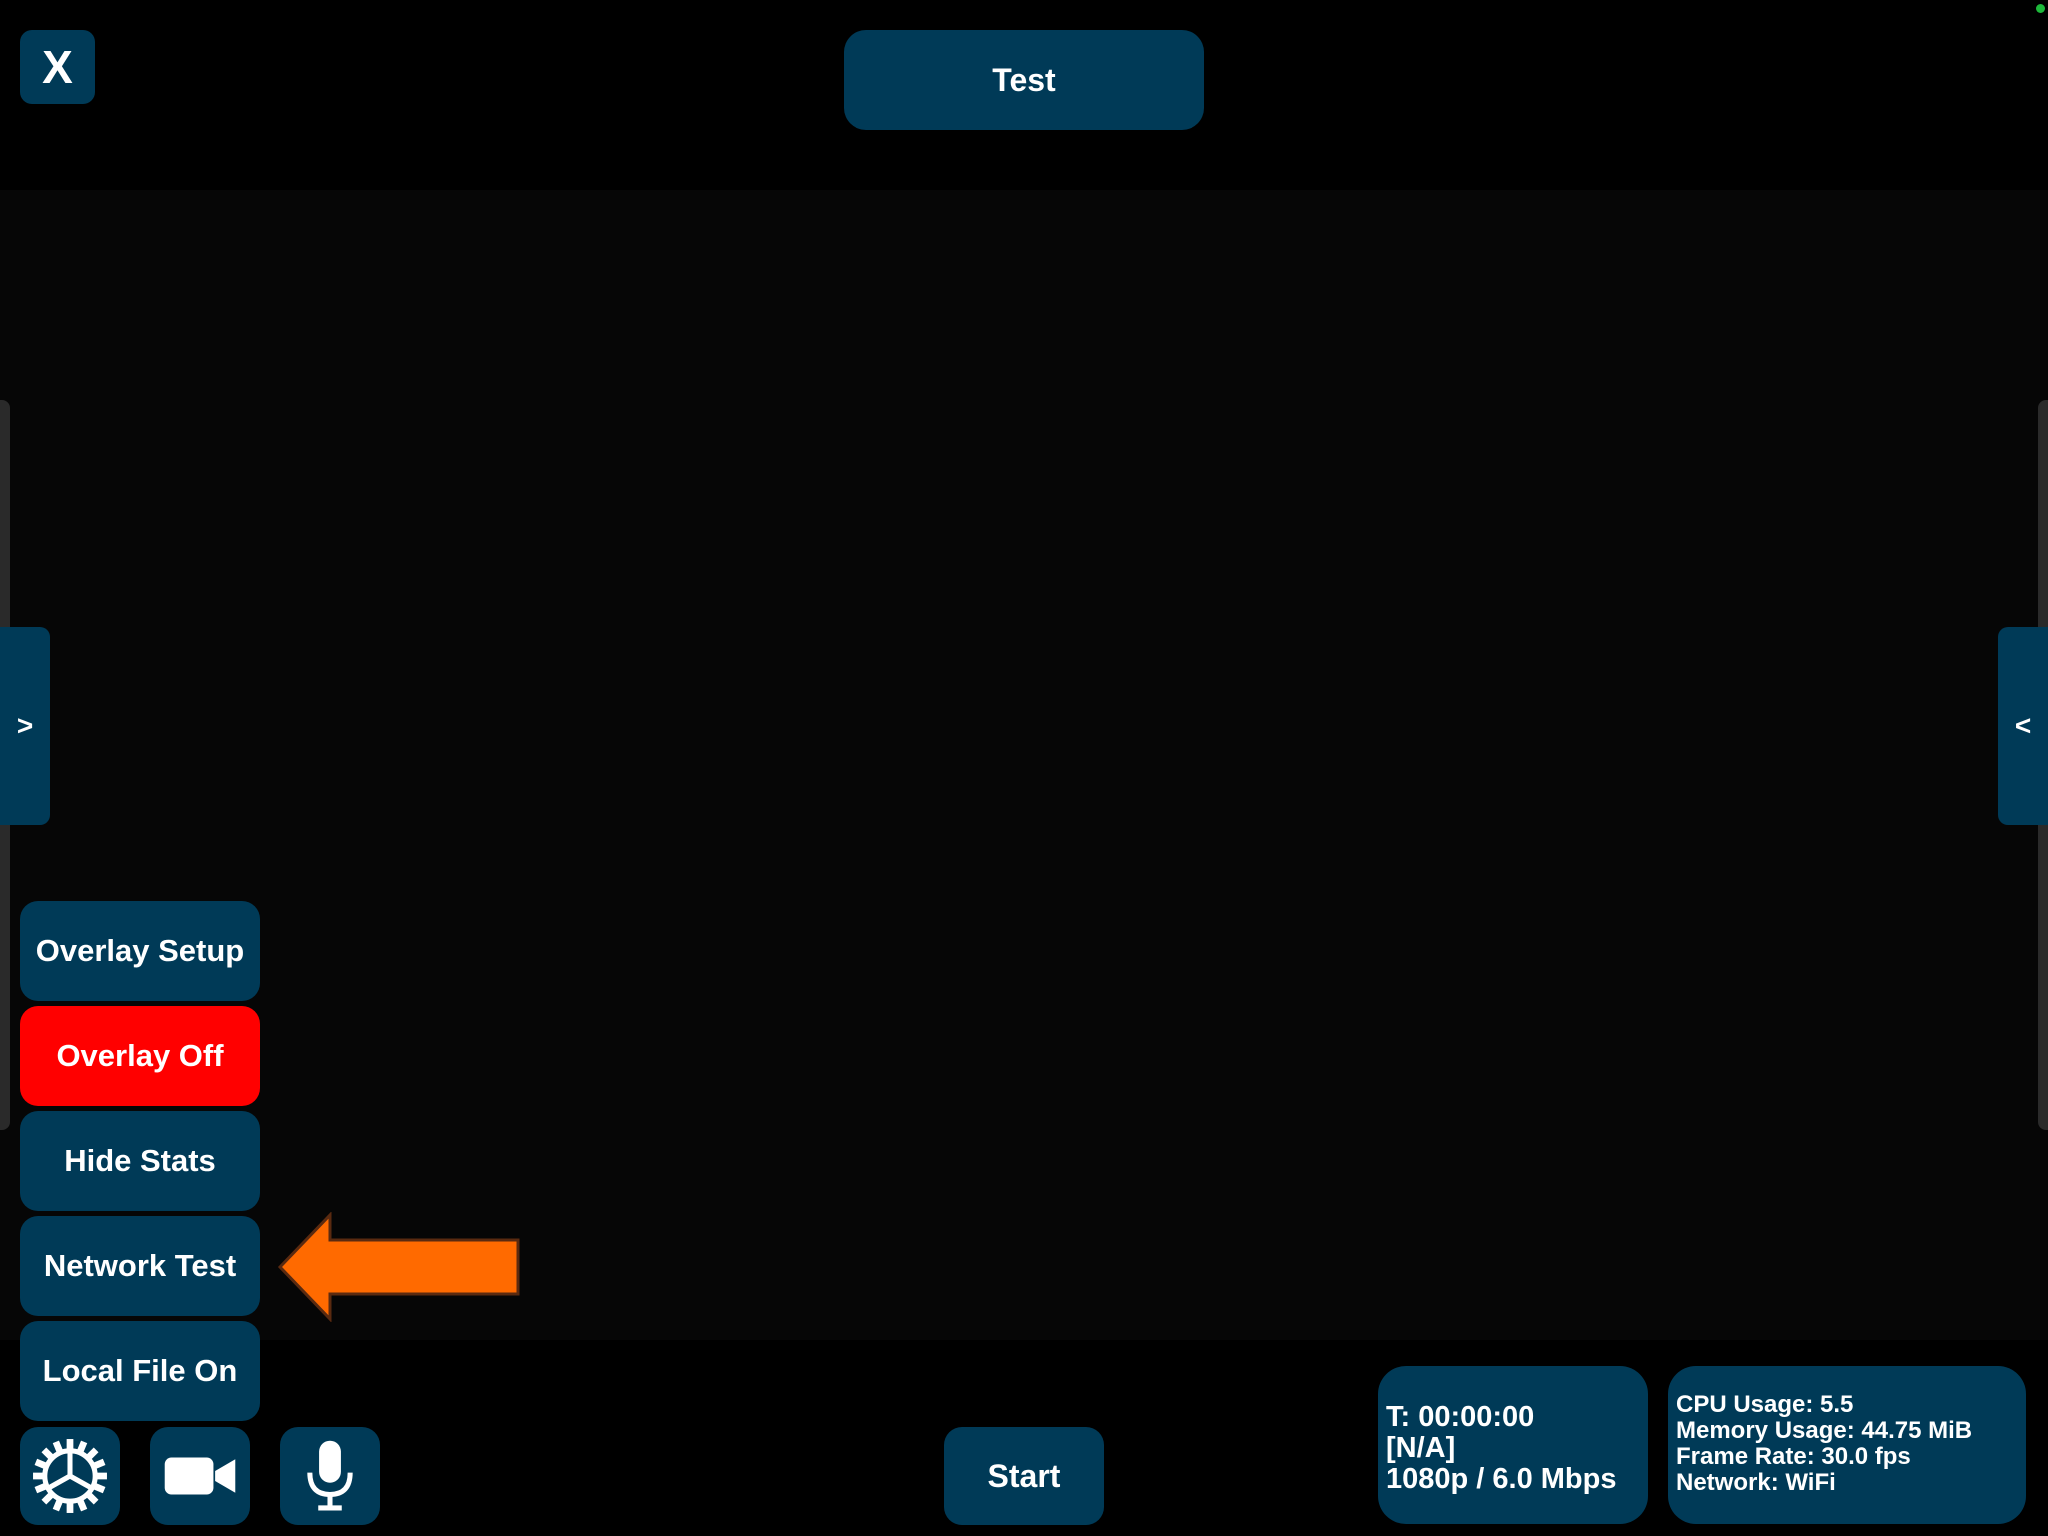  Describe the element at coordinates (1824, 1430) in the screenshot. I see `memory-usage-text: Memory Usage: 44.75 MiB` at that location.